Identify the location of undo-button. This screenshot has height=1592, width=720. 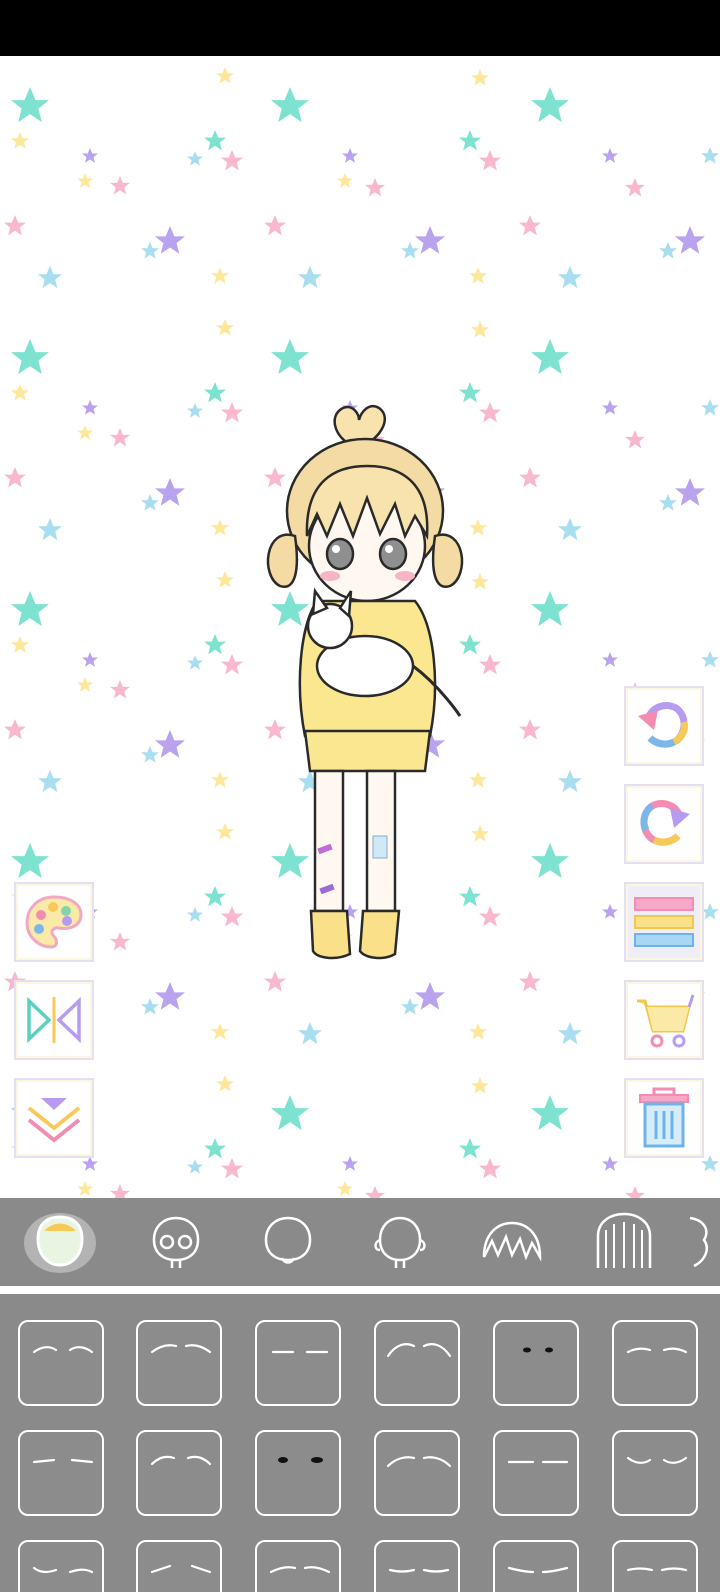
(664, 726).